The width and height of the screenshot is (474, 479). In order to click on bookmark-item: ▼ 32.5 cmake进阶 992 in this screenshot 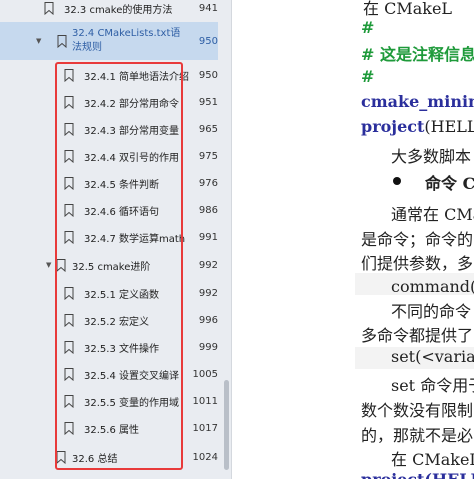, I will do `click(109, 265)`.